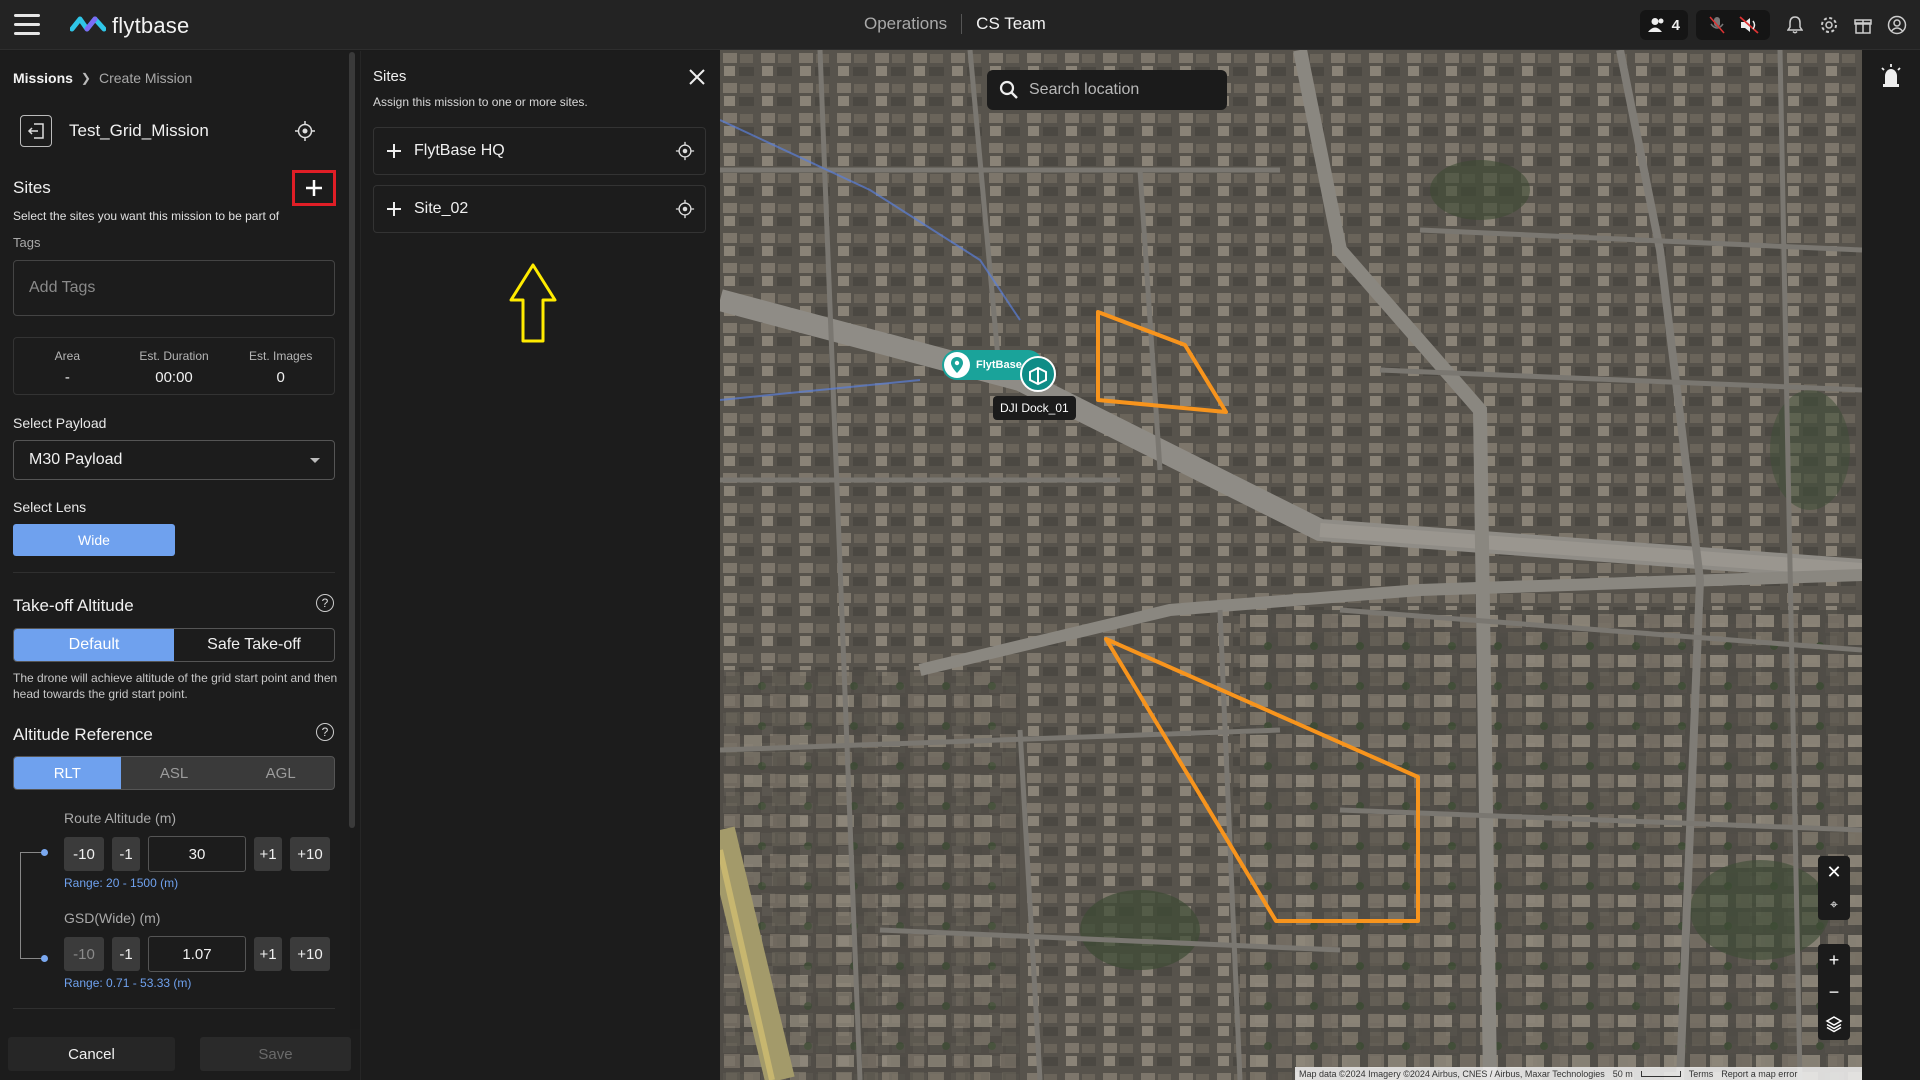  What do you see at coordinates (1834, 992) in the screenshot?
I see `zoom-out-button: −` at bounding box center [1834, 992].